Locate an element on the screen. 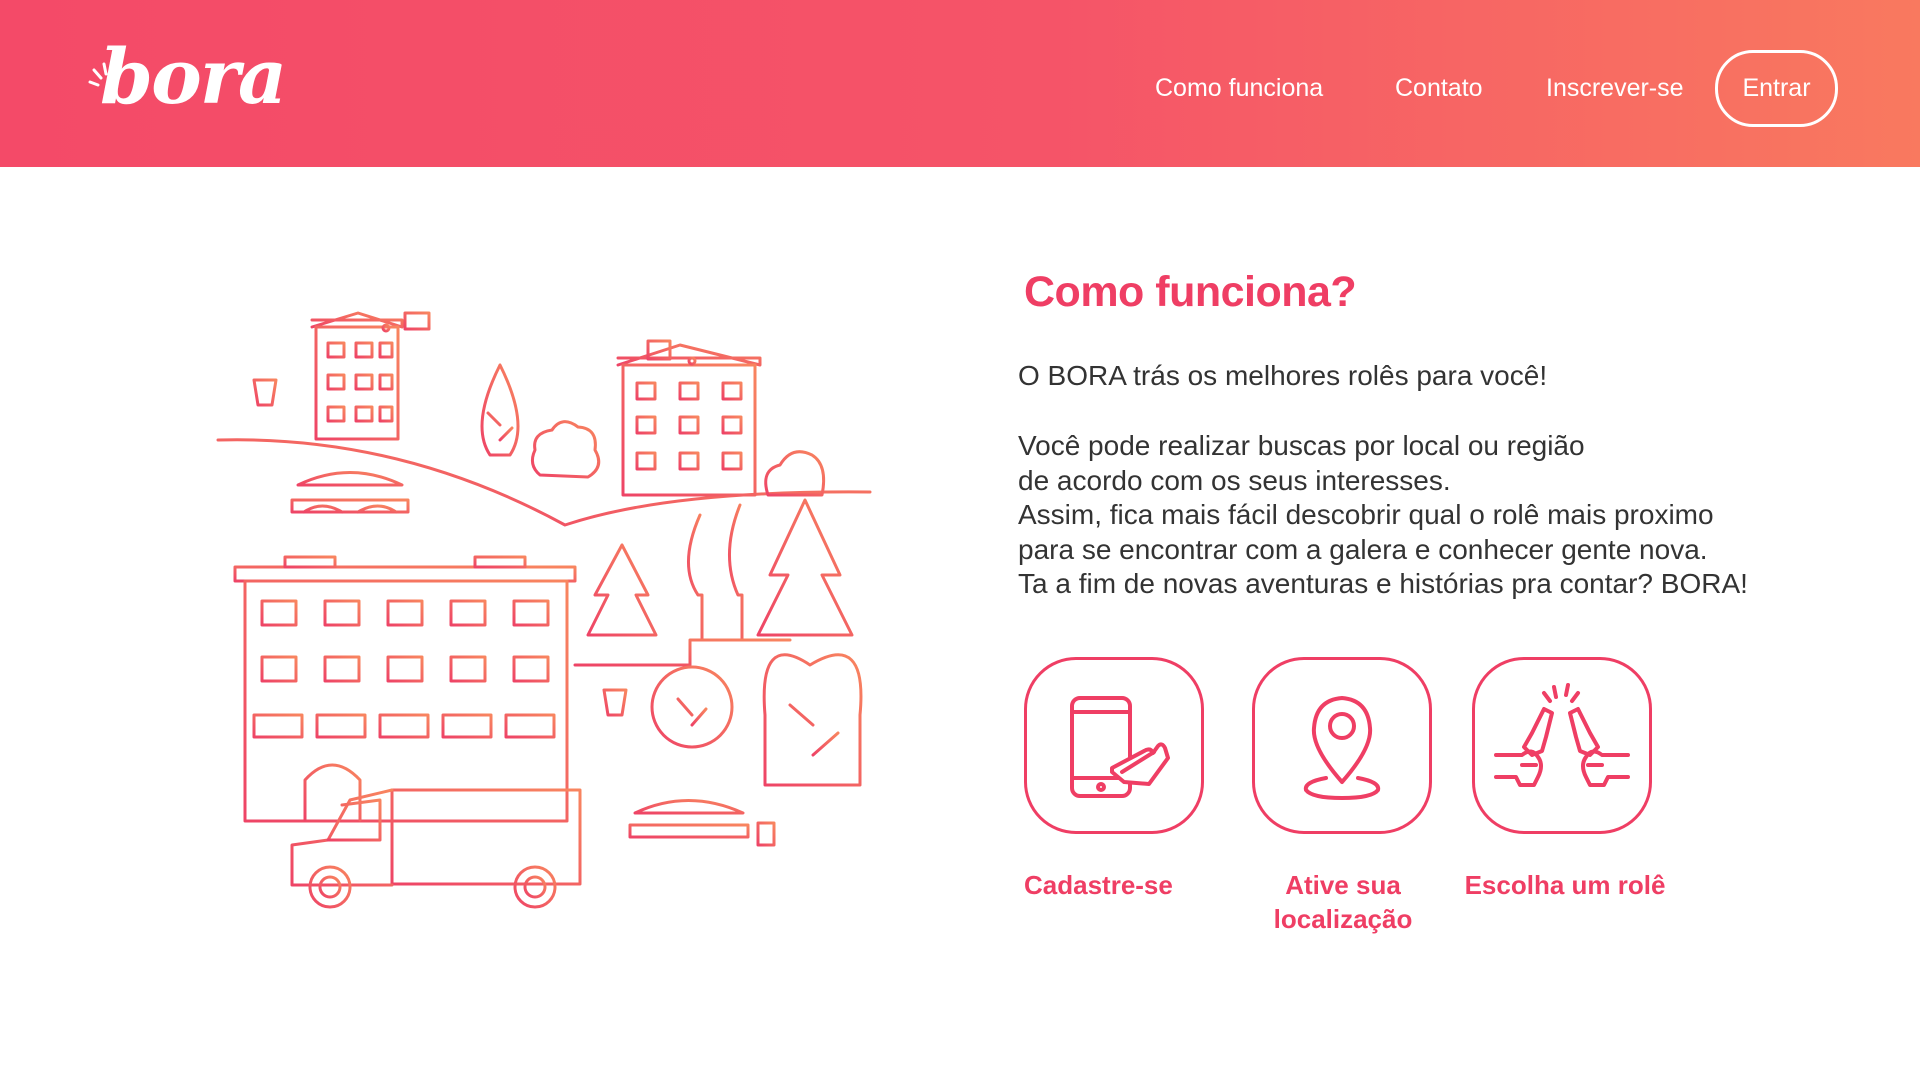 This screenshot has height=1080, width=1920. step-card-signup is located at coordinates (1114, 745).